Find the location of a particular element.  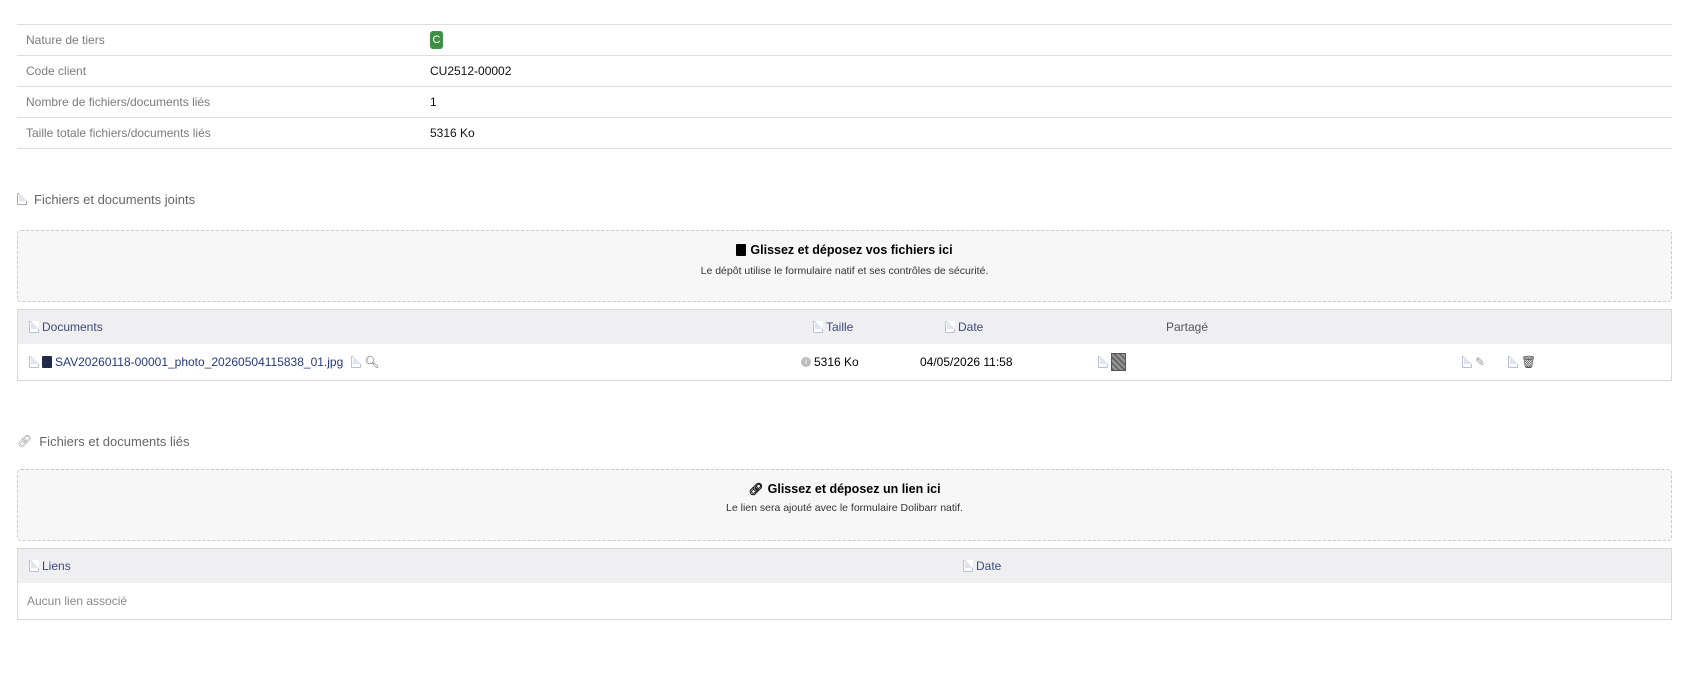

linked-files-table: Liens Date Aucun lien associé is located at coordinates (844, 584).